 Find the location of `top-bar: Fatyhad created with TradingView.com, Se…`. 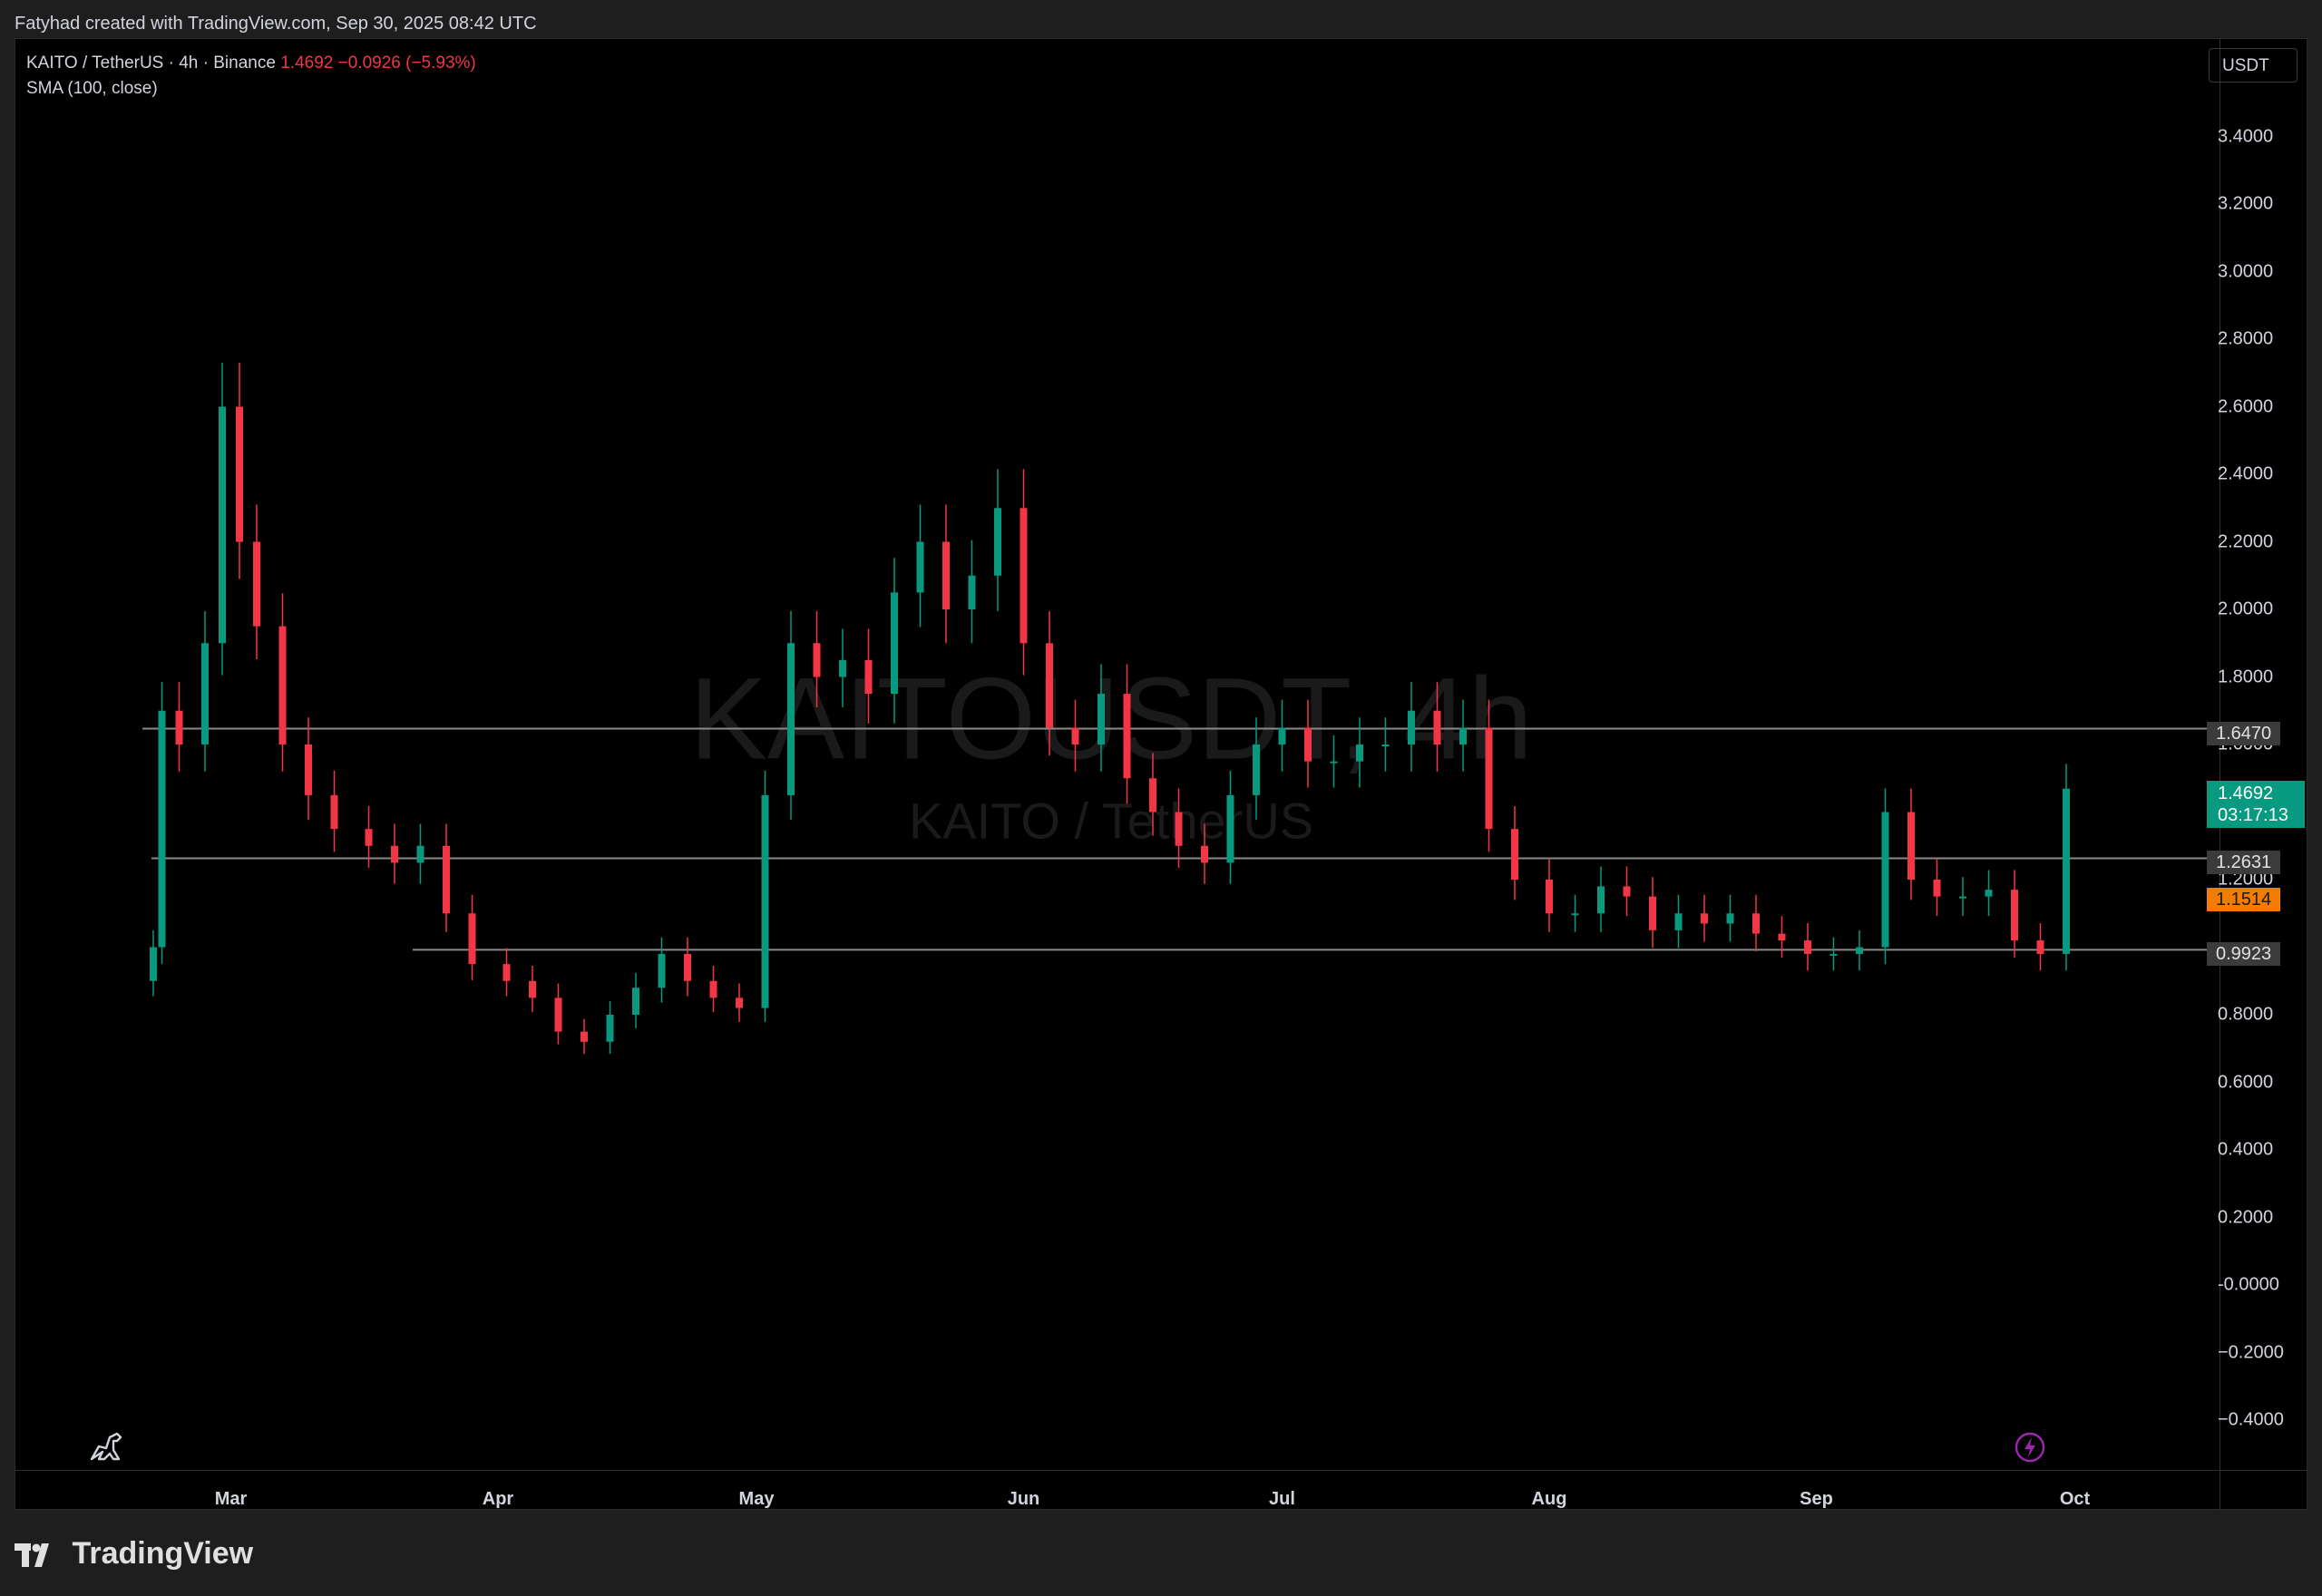

top-bar: Fatyhad created with TradingView.com, Se… is located at coordinates (1161, 19).